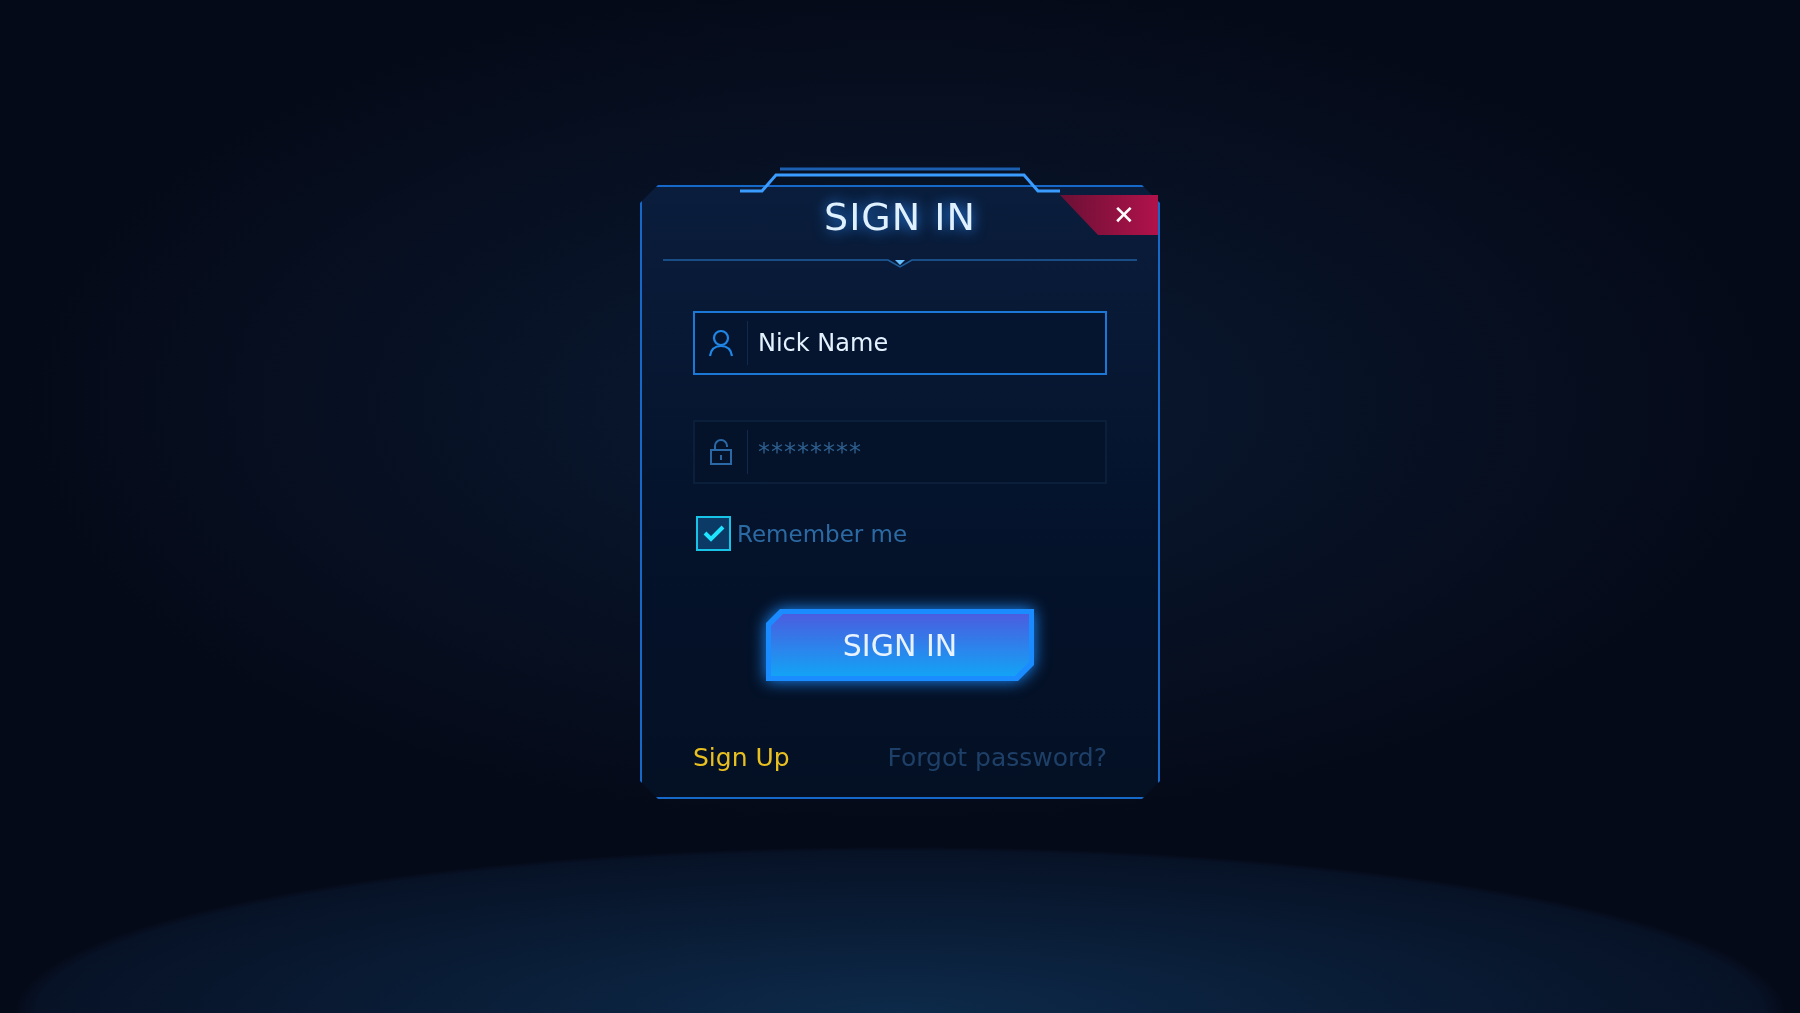  I want to click on check-icon, so click(713, 533).